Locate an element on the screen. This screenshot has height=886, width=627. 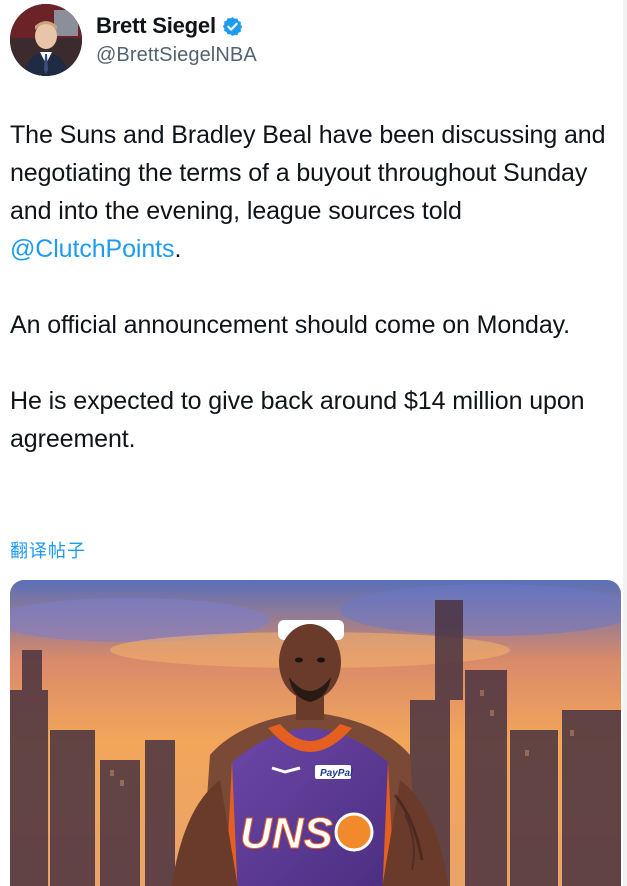
tweet-paragraph-1-end: . is located at coordinates (178, 249).